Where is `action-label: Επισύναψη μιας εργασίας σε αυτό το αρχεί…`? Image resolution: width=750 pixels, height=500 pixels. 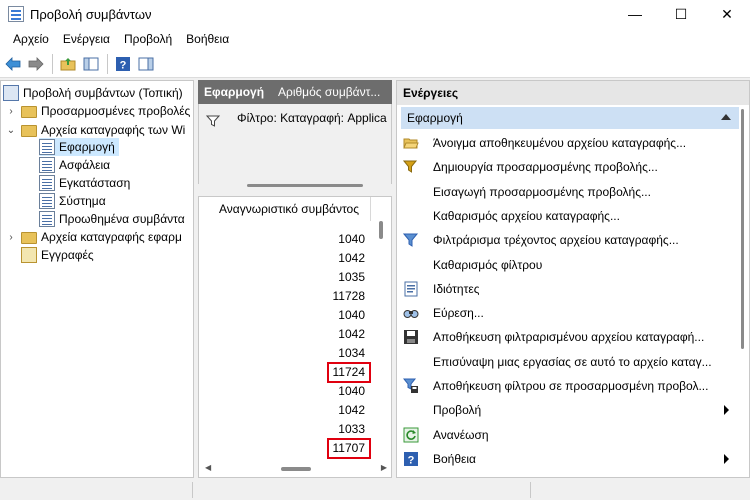 action-label: Επισύναψη μιας εργασίας σε αυτό το αρχεί… is located at coordinates (572, 362).